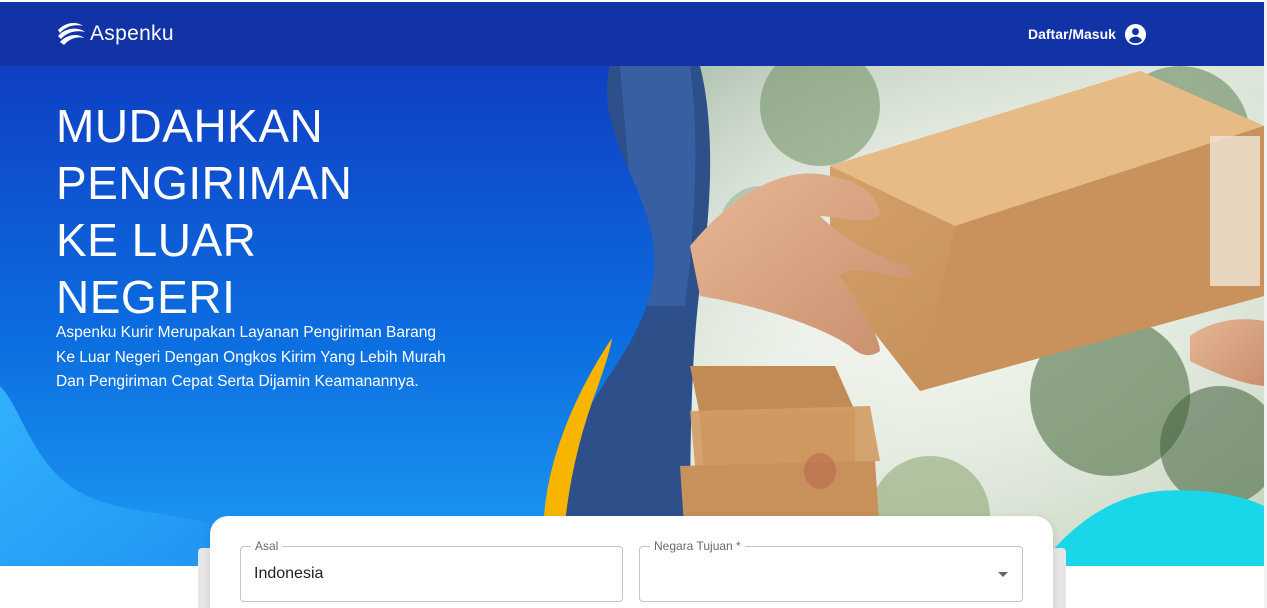  What do you see at coordinates (156, 240) in the screenshot?
I see `hero-title-line: KE LUAR` at bounding box center [156, 240].